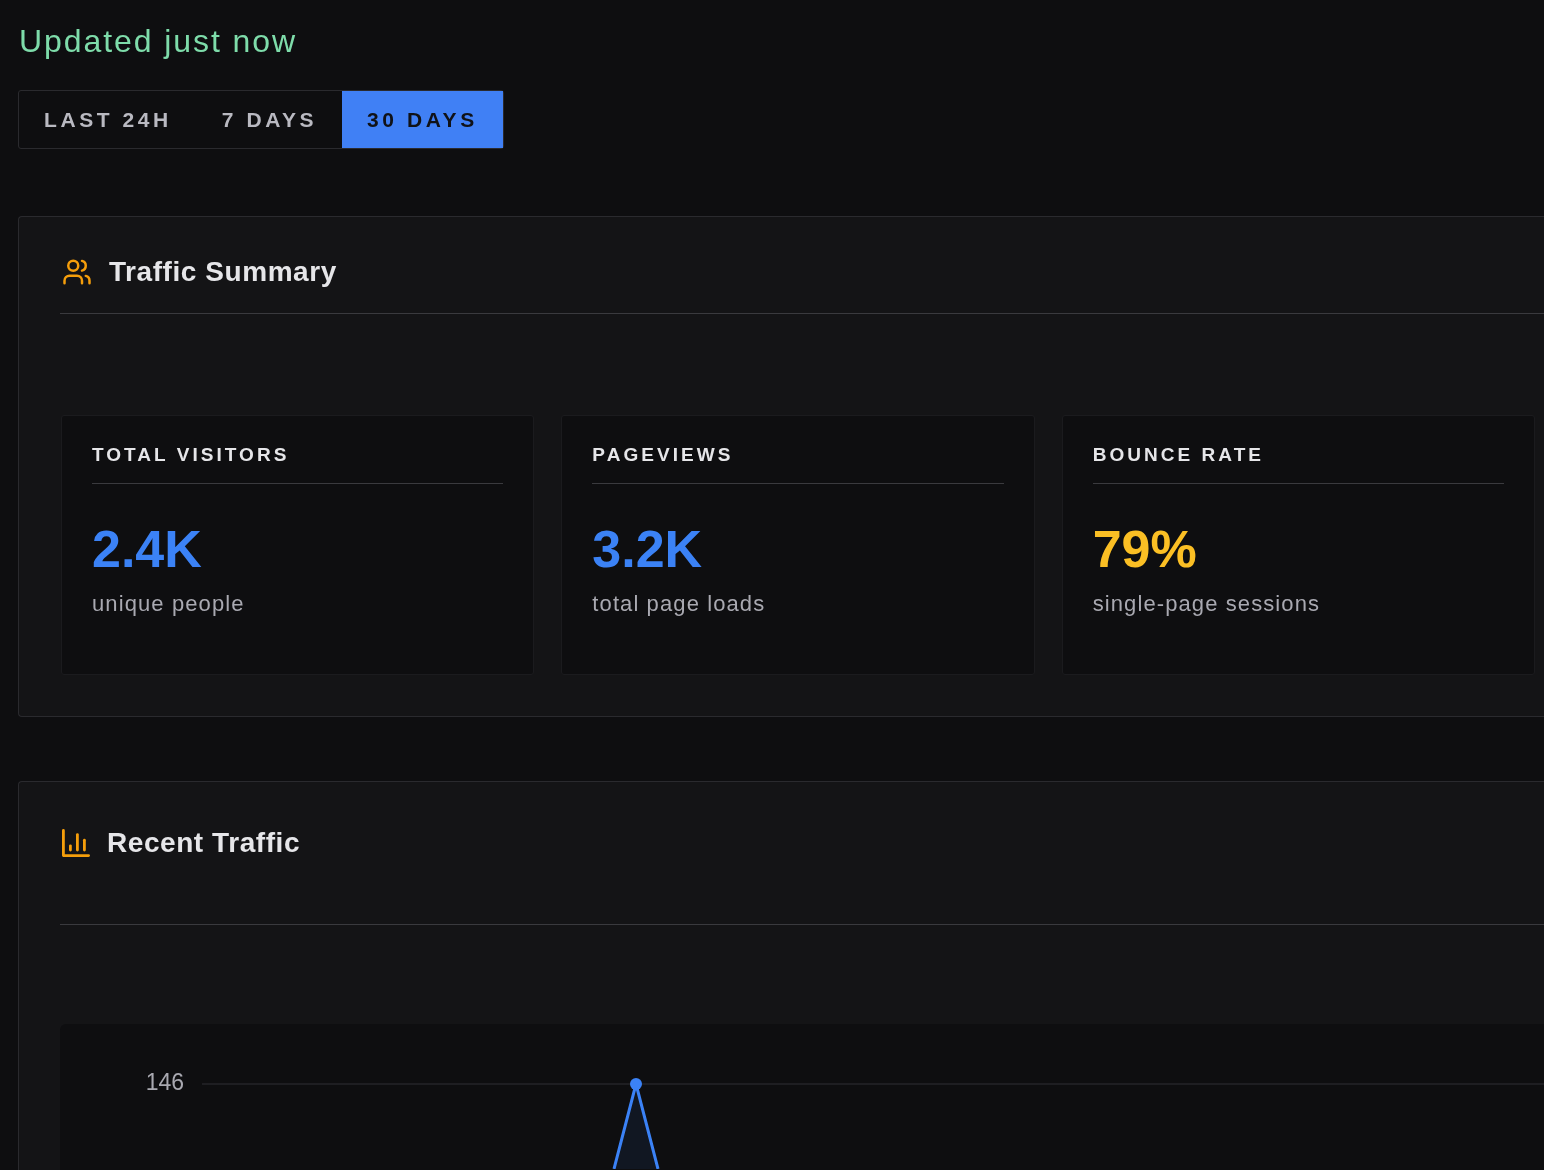  Describe the element at coordinates (157, 41) in the screenshot. I see `update-status: Updated just now` at that location.